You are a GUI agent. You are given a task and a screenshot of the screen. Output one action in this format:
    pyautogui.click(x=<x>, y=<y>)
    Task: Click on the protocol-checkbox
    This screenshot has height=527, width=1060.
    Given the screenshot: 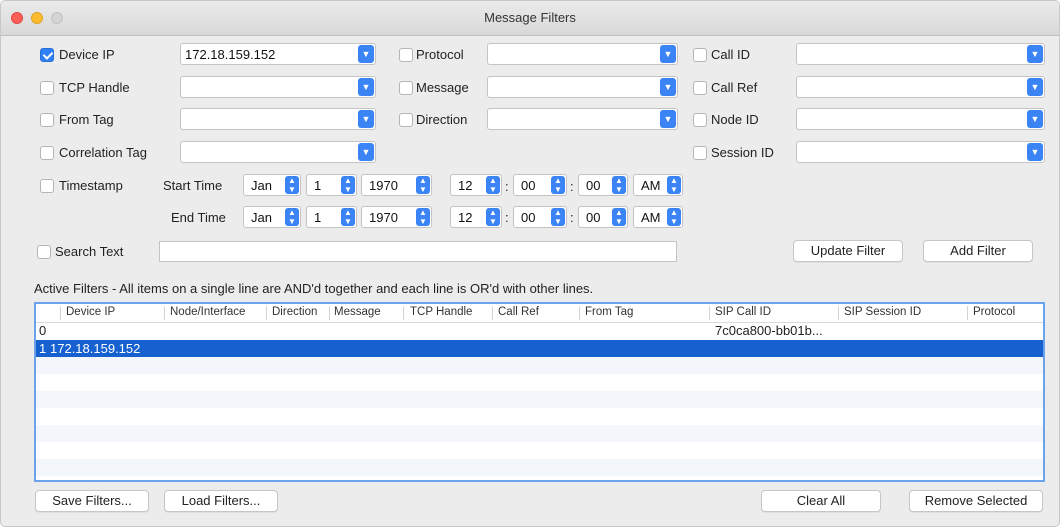 What is the action you would take?
    pyautogui.click(x=406, y=55)
    